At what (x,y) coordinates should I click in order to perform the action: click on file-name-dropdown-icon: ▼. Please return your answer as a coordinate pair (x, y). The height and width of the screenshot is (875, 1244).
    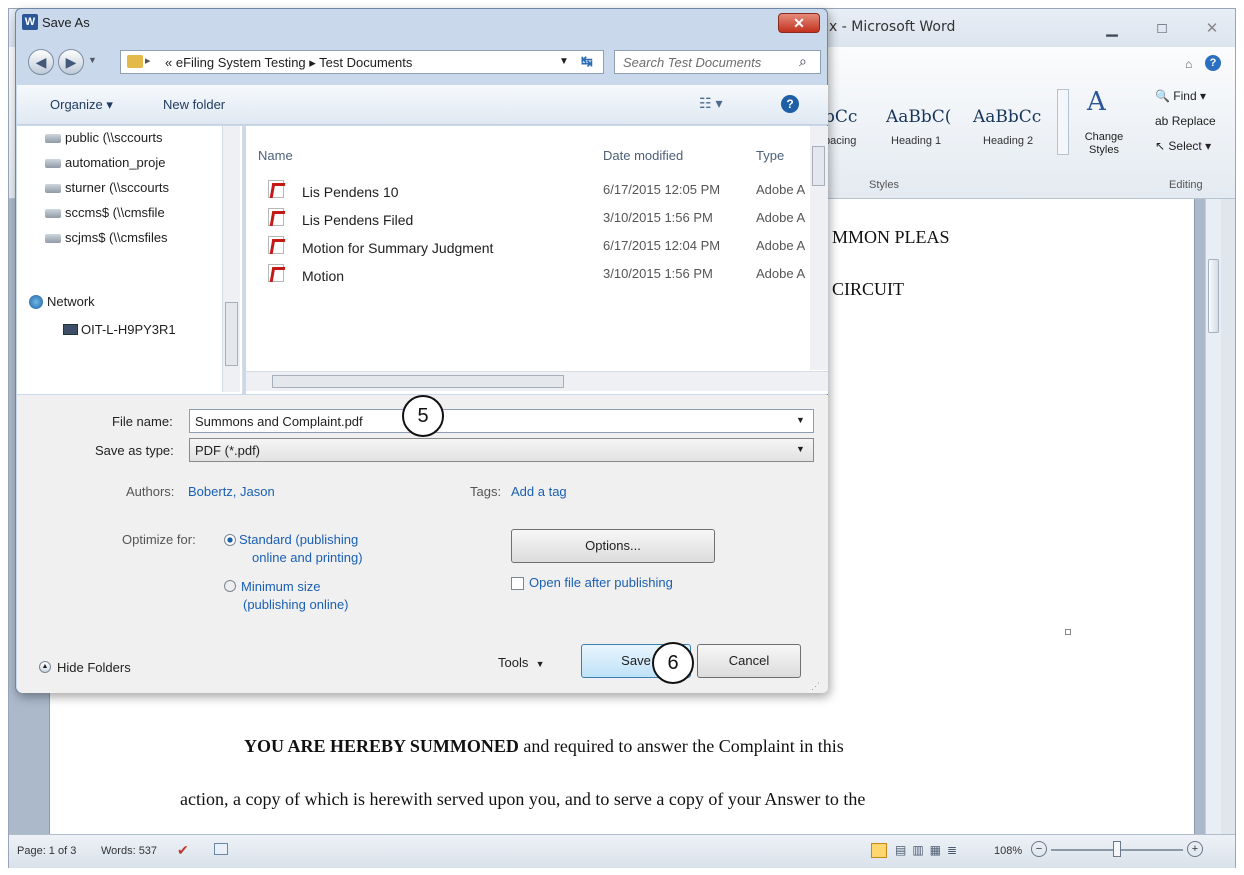
    Looking at the image, I should click on (800, 420).